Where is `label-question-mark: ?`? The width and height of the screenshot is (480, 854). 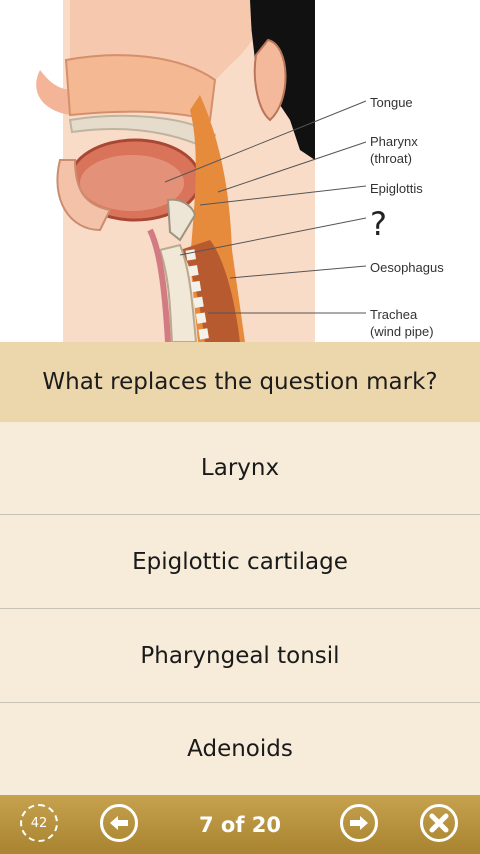 label-question-mark: ? is located at coordinates (378, 224).